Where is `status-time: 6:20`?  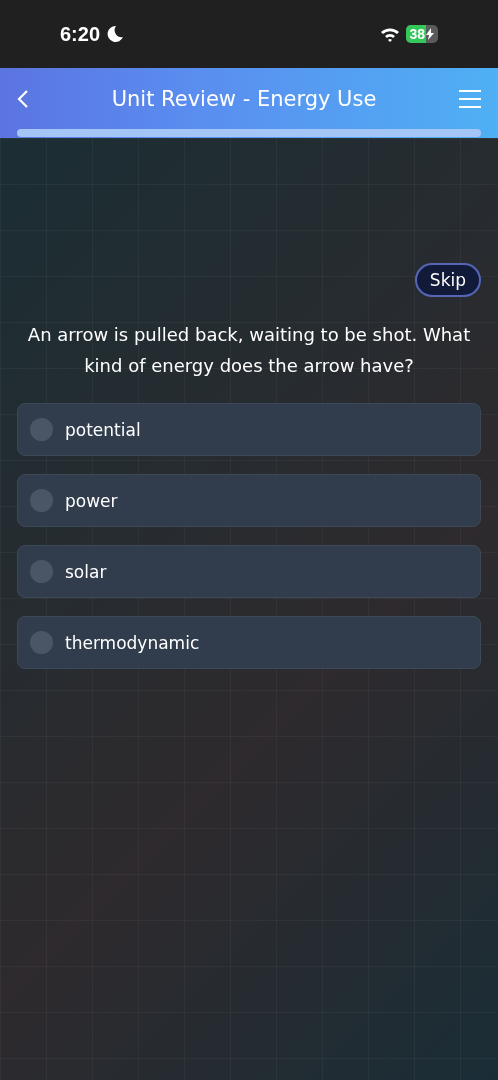
status-time: 6:20 is located at coordinates (80, 34).